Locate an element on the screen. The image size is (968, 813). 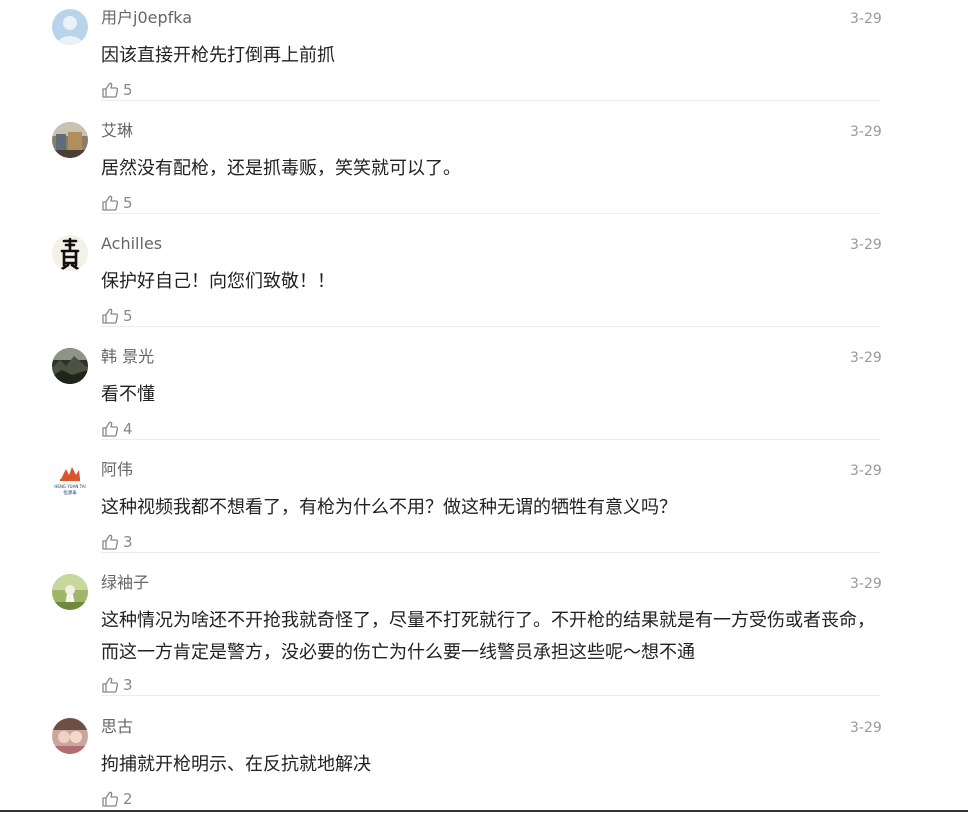
photo-avatar-icon is located at coordinates (70, 140).